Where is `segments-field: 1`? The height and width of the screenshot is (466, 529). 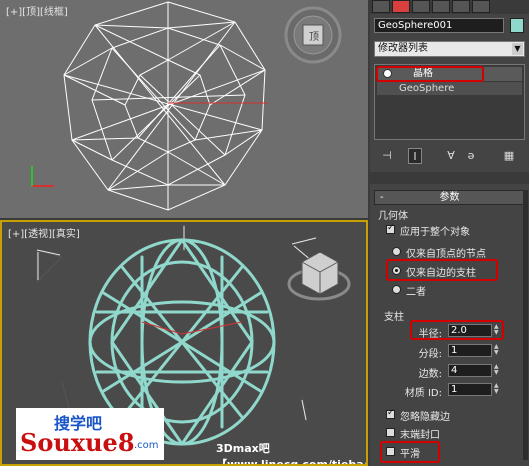
segments-field: 1 is located at coordinates (470, 350).